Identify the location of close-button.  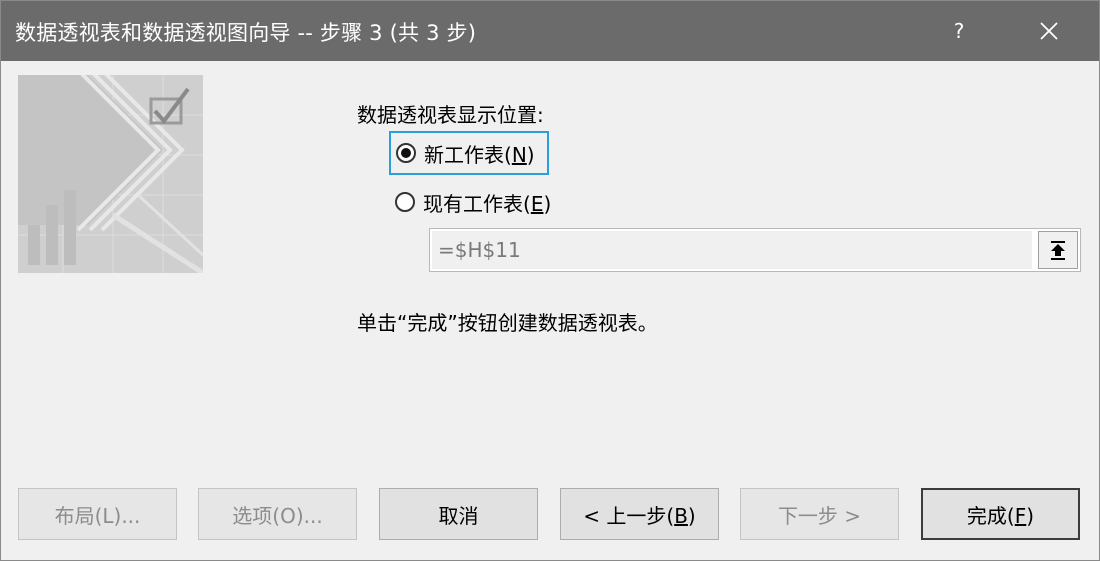
(1049, 31).